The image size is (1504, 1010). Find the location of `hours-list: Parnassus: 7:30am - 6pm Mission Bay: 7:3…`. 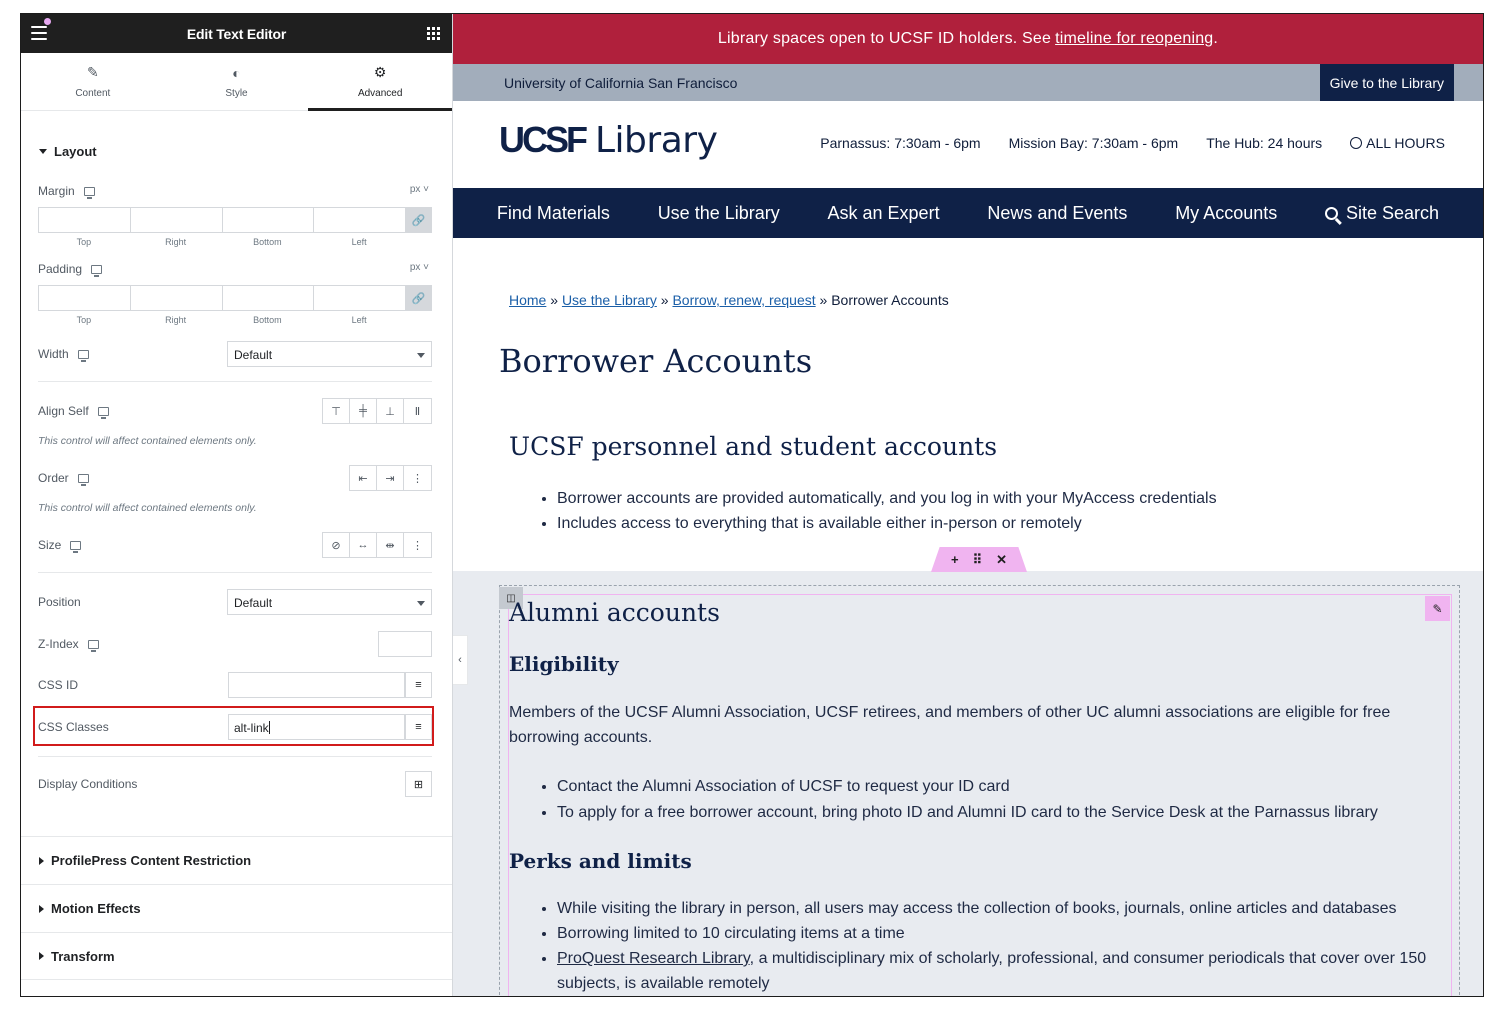

hours-list: Parnassus: 7:30am - 6pm Mission Bay: 7:3… is located at coordinates (1132, 143).